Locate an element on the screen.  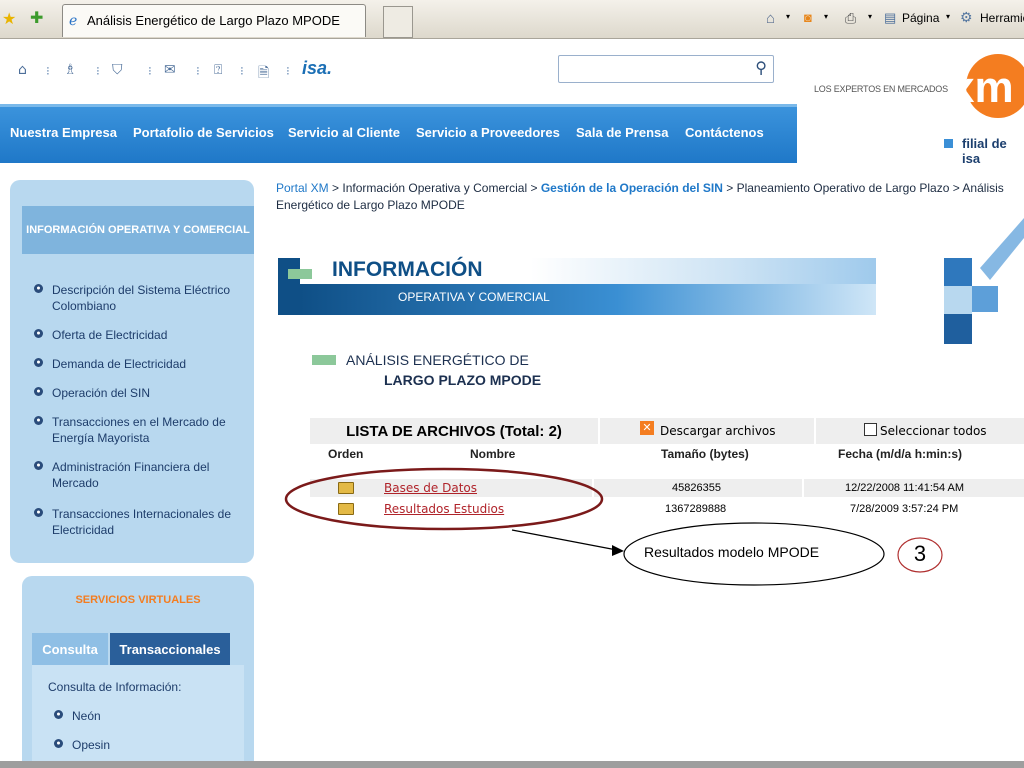
file-date: 12/22/2008 11:41:54 AM is located at coordinates (905, 488).